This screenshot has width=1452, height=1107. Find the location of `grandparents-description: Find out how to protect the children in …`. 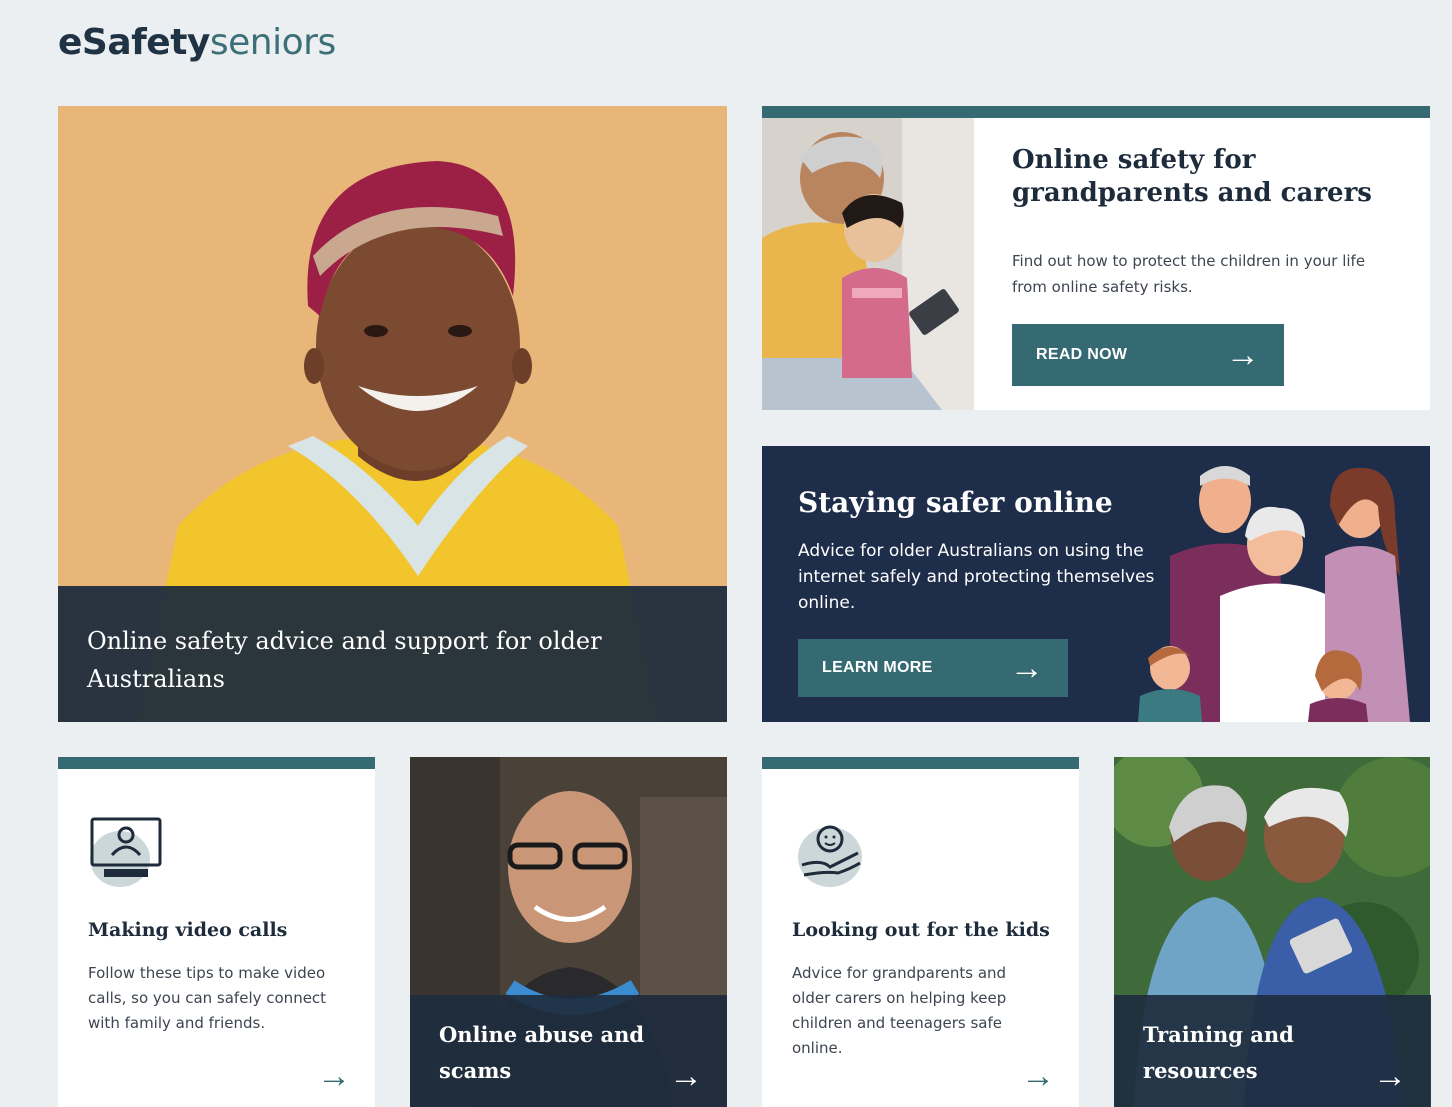

grandparents-description: Find out how to protect the children in … is located at coordinates (1189, 274).